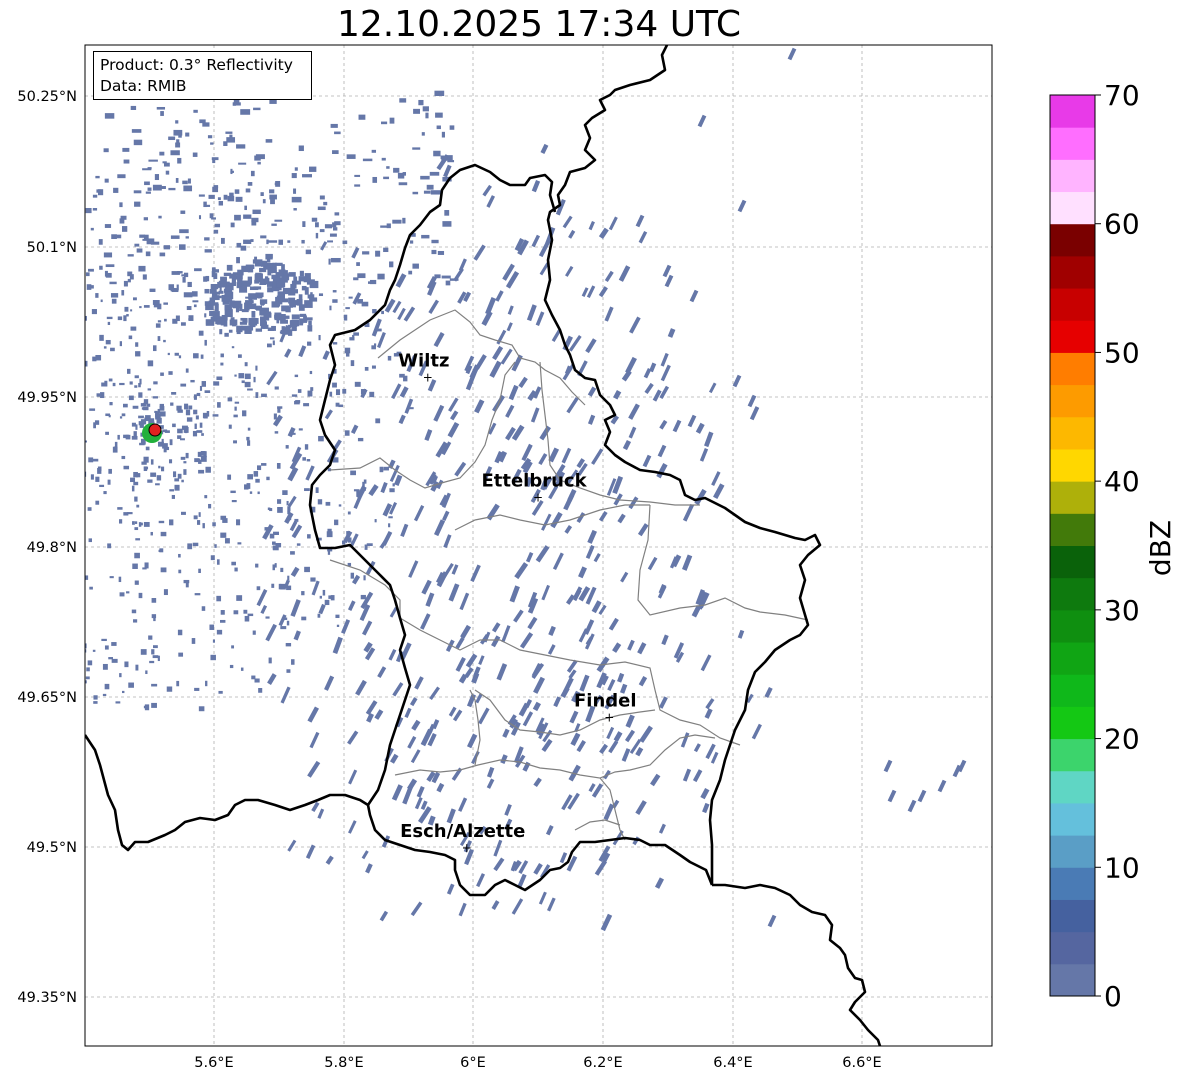 The width and height of the screenshot is (1184, 1081). What do you see at coordinates (52, 848) in the screenshot?
I see `lat-label: 49.5°N` at bounding box center [52, 848].